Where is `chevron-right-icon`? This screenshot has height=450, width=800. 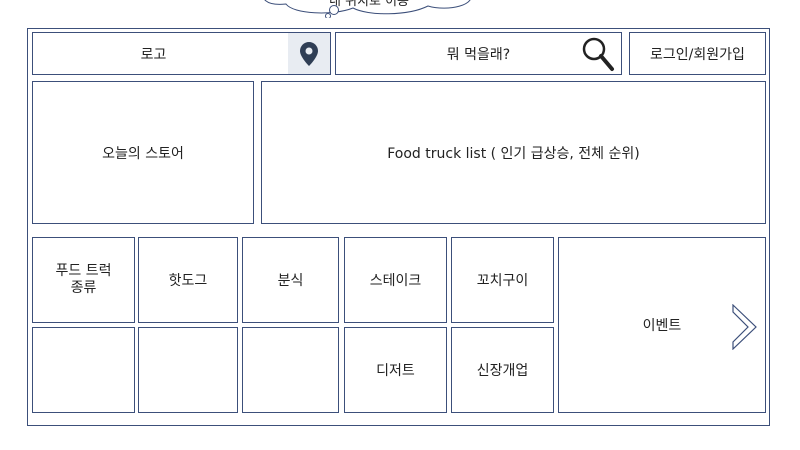
chevron-right-icon is located at coordinates (745, 327).